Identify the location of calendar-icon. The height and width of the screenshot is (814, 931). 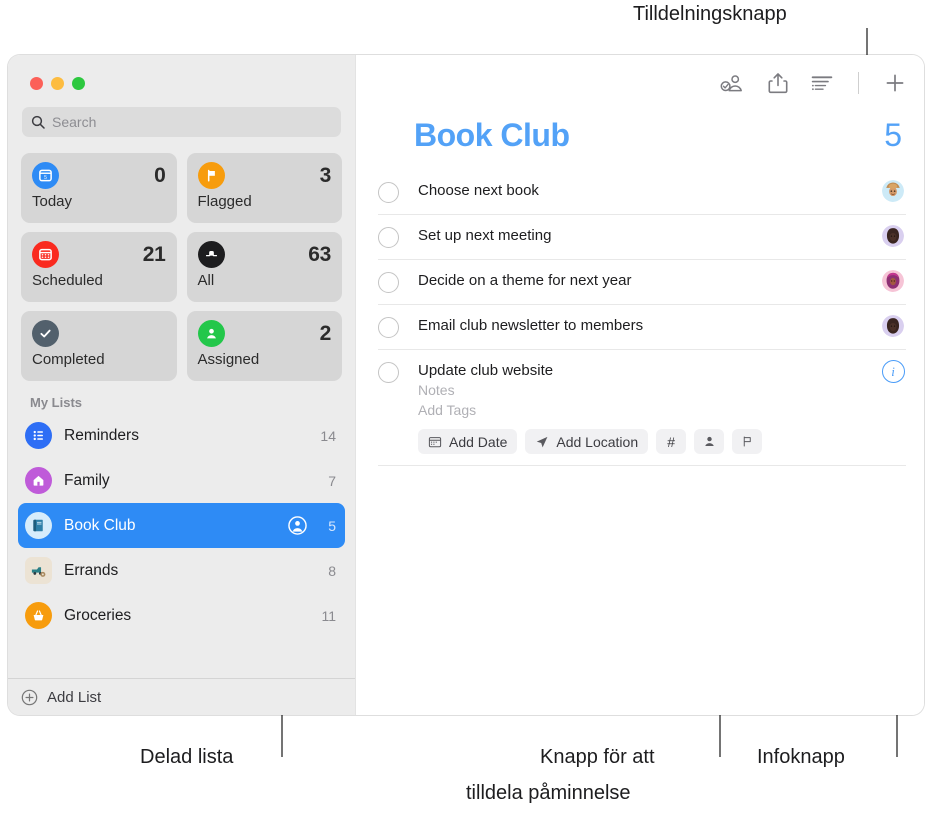
(45, 254).